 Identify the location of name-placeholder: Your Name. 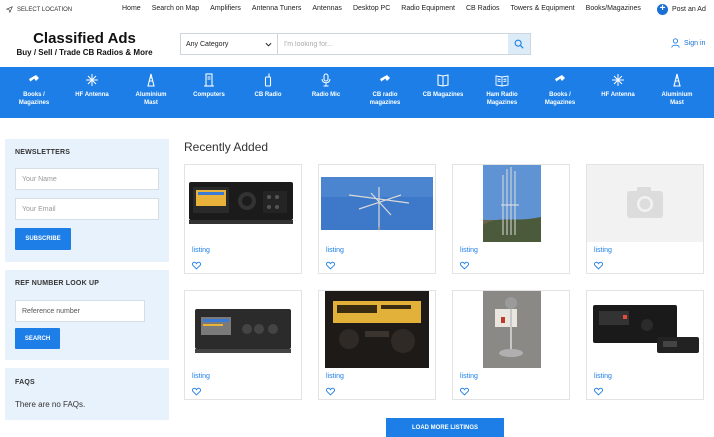
(39, 179).